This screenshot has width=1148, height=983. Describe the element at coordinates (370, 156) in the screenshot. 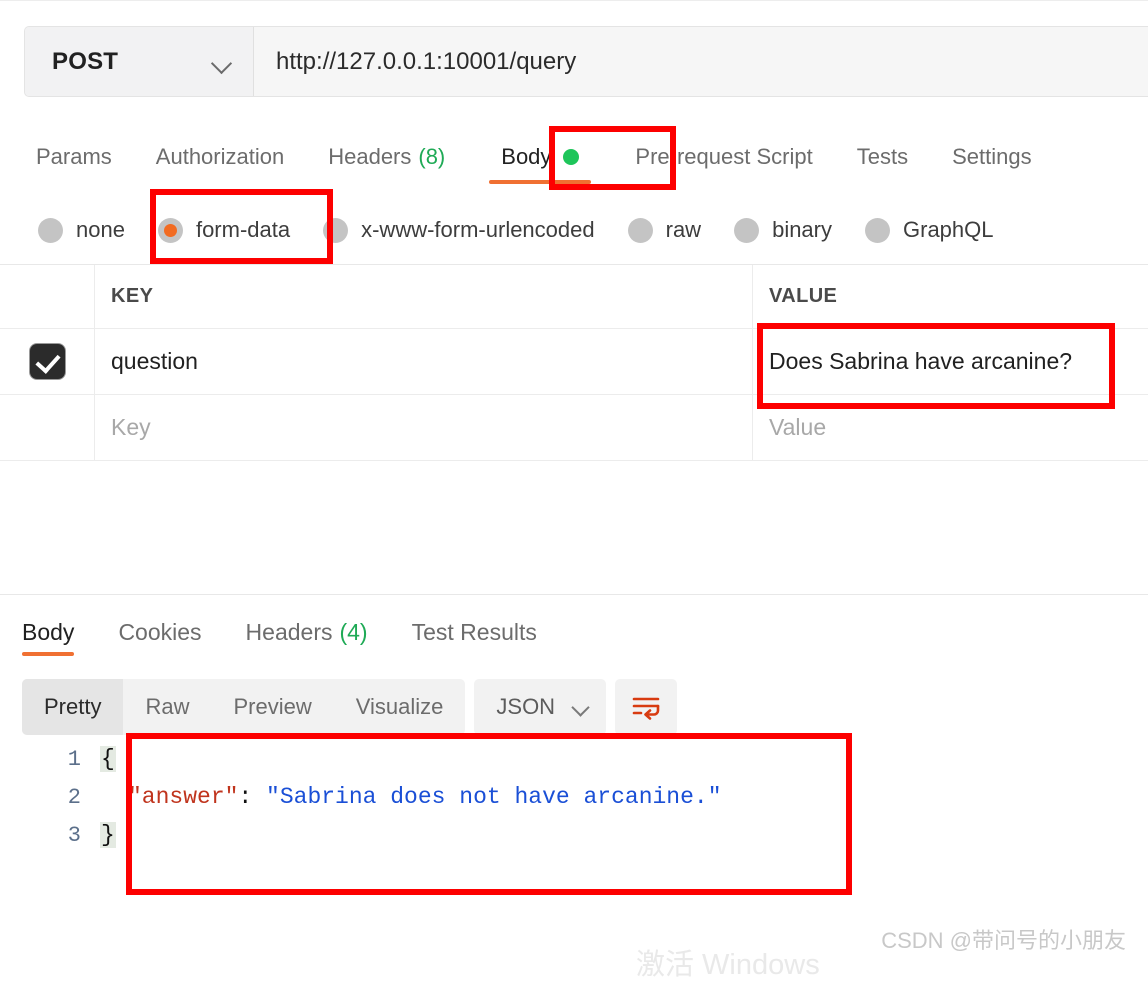

I see `tab-headers-label: Headers` at that location.